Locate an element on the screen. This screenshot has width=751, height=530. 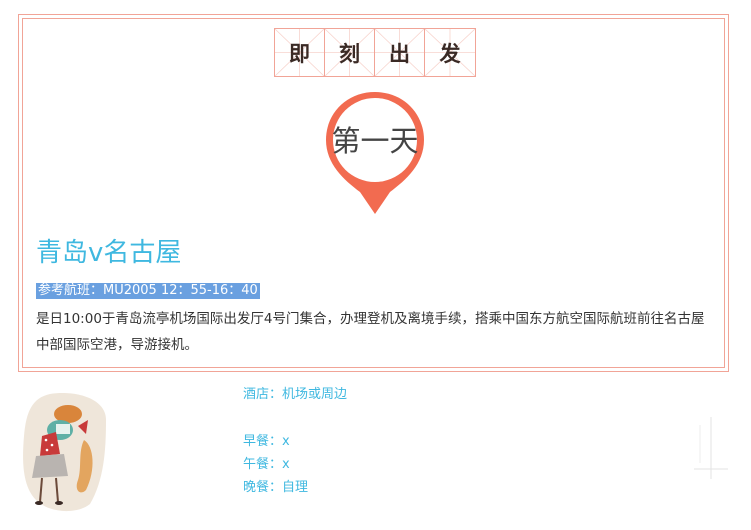
title-char: 刻 is located at coordinates (349, 53).